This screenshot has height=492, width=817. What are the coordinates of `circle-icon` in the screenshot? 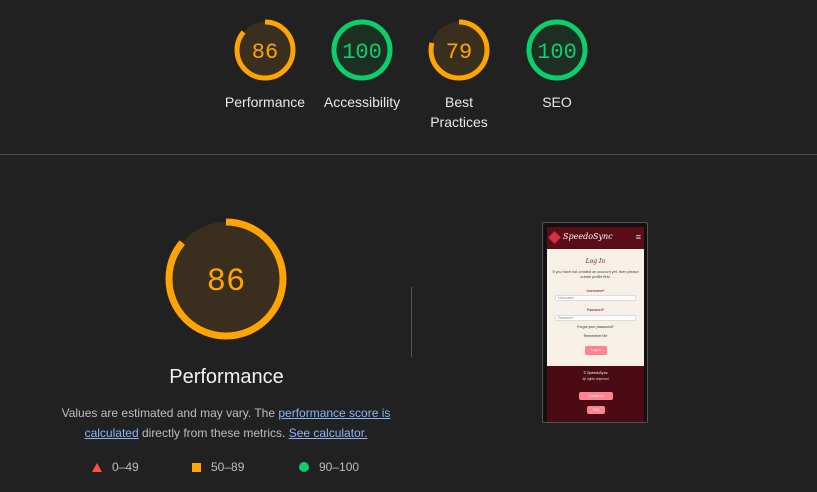 It's located at (304, 467).